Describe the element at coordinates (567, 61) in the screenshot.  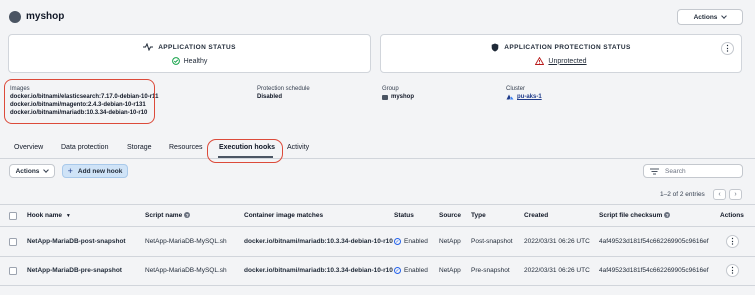
I see `protection-status-value: Unprotected` at that location.